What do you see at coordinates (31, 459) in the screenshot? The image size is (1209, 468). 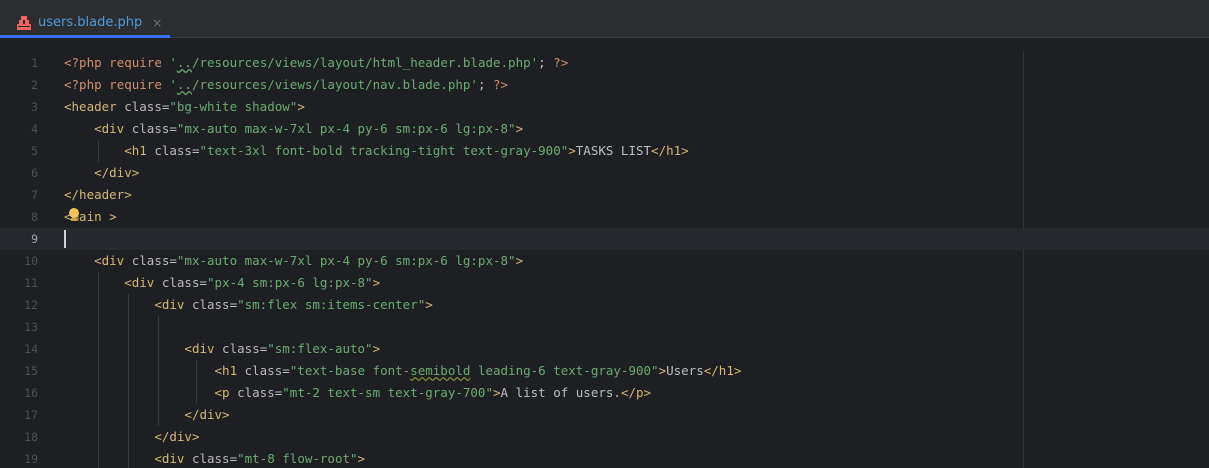 I see `line-number: 19` at bounding box center [31, 459].